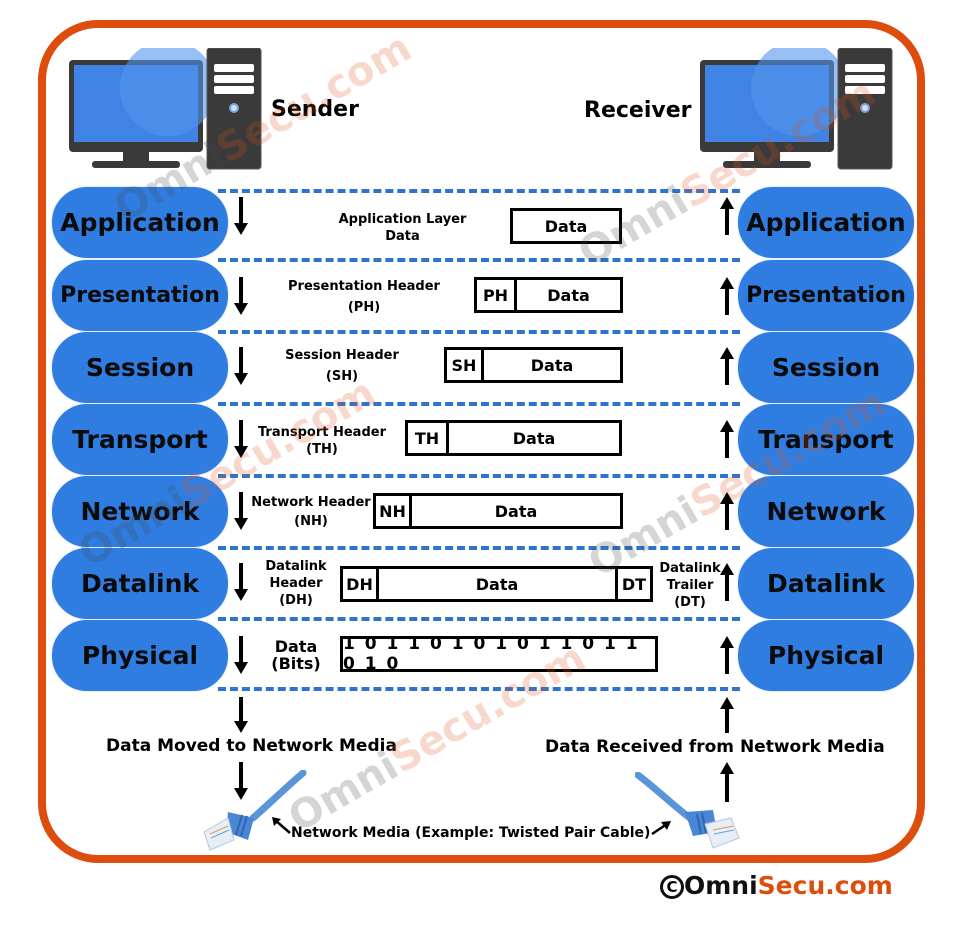 The width and height of the screenshot is (960, 927). Describe the element at coordinates (140, 222) in the screenshot. I see `sender-layer-application: Application` at that location.